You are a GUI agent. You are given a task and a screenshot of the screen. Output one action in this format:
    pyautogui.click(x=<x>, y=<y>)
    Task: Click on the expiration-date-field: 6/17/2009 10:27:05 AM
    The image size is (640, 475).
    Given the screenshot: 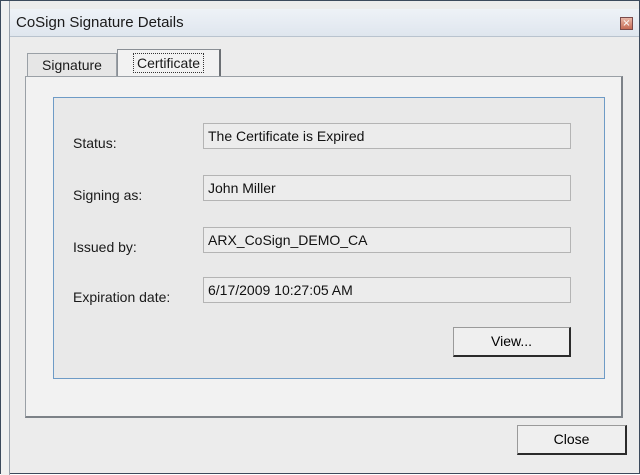 What is the action you would take?
    pyautogui.click(x=387, y=290)
    